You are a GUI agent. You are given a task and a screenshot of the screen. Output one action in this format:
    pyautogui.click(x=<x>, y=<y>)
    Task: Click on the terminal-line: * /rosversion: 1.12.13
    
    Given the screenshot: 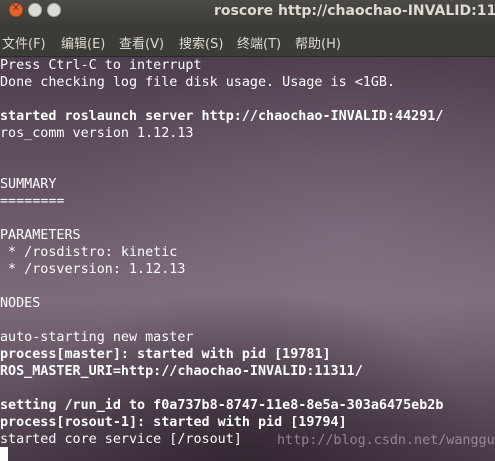 What is the action you would take?
    pyautogui.click(x=93, y=269)
    